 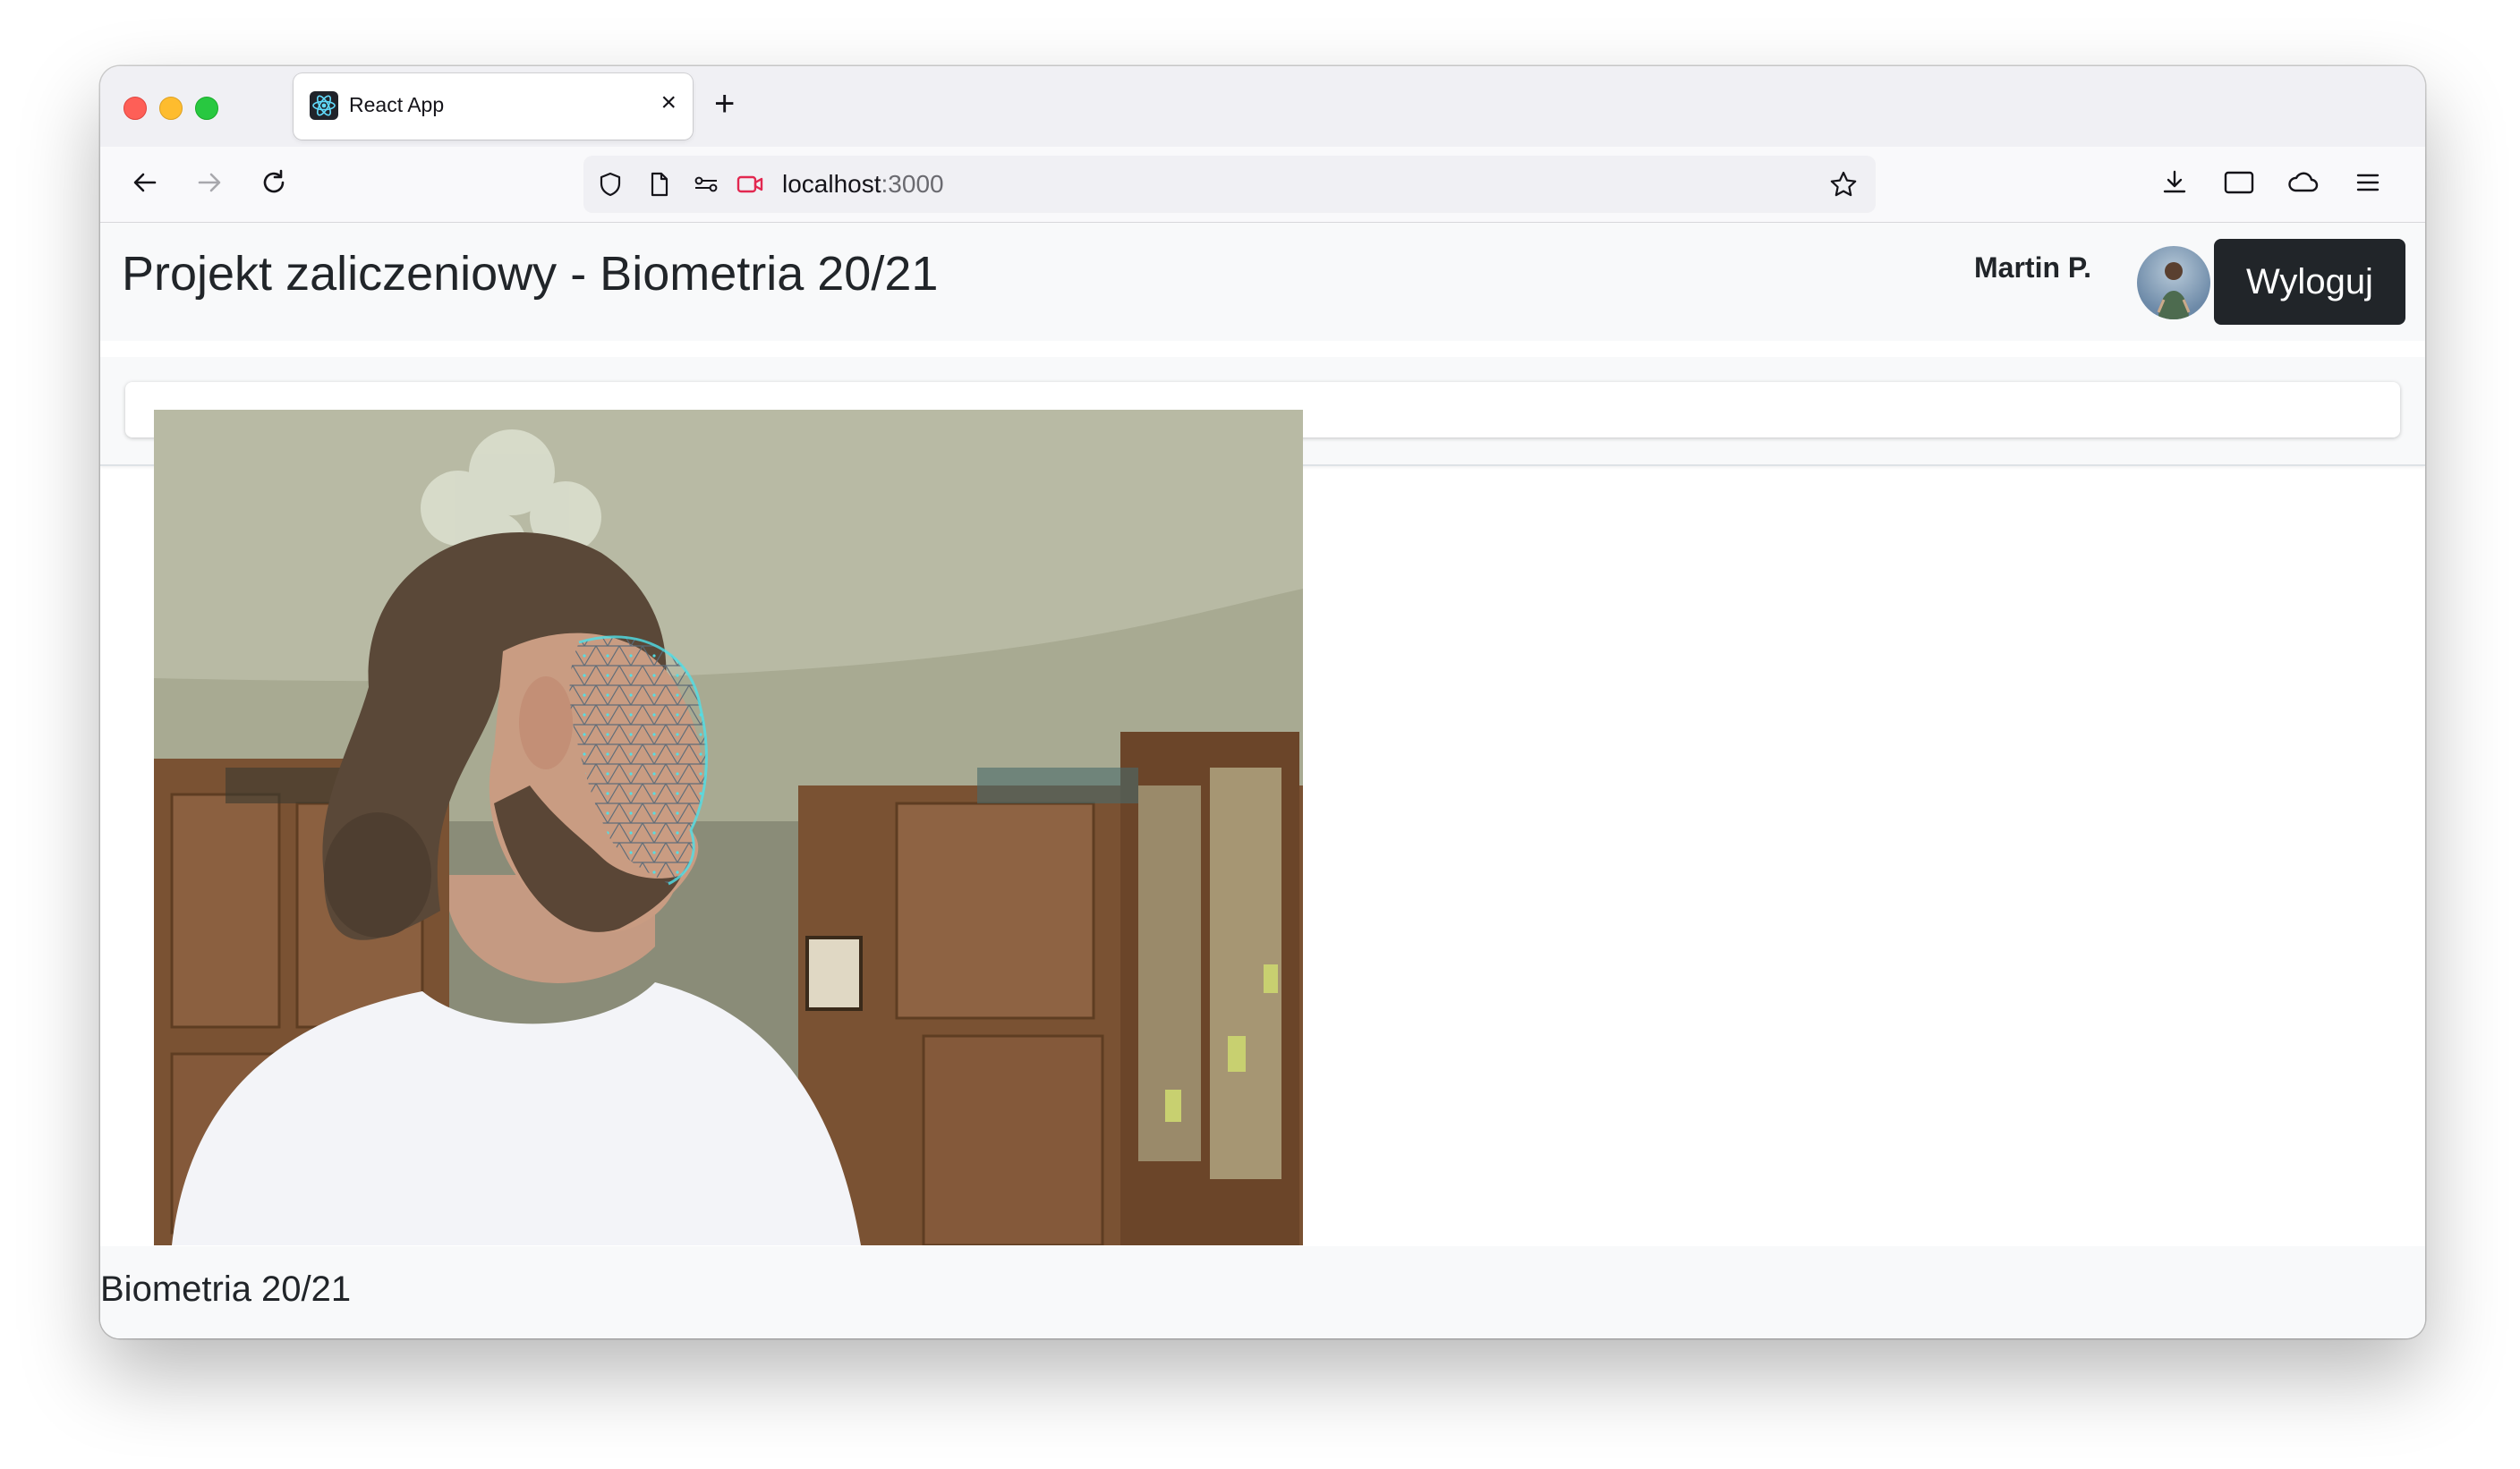 What do you see at coordinates (494, 106) in the screenshot?
I see `tab-react-app: React App ×` at bounding box center [494, 106].